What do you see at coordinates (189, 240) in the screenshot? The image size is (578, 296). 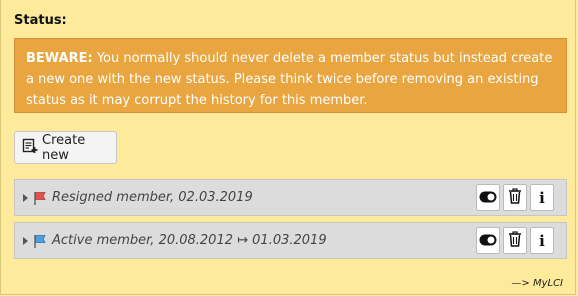 I see `status-label: Active member, 20.08.2012 ↦ 01.03.2019` at bounding box center [189, 240].